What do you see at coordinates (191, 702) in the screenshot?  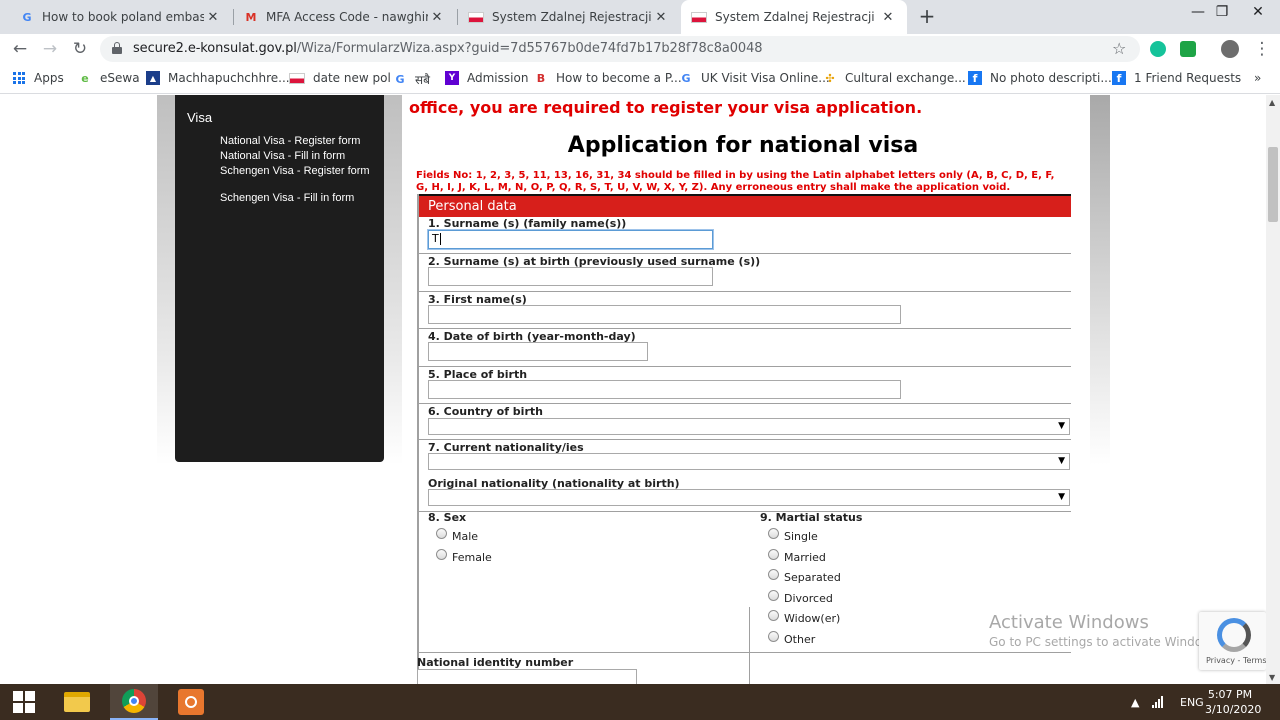 I see `recorder-app-button` at bounding box center [191, 702].